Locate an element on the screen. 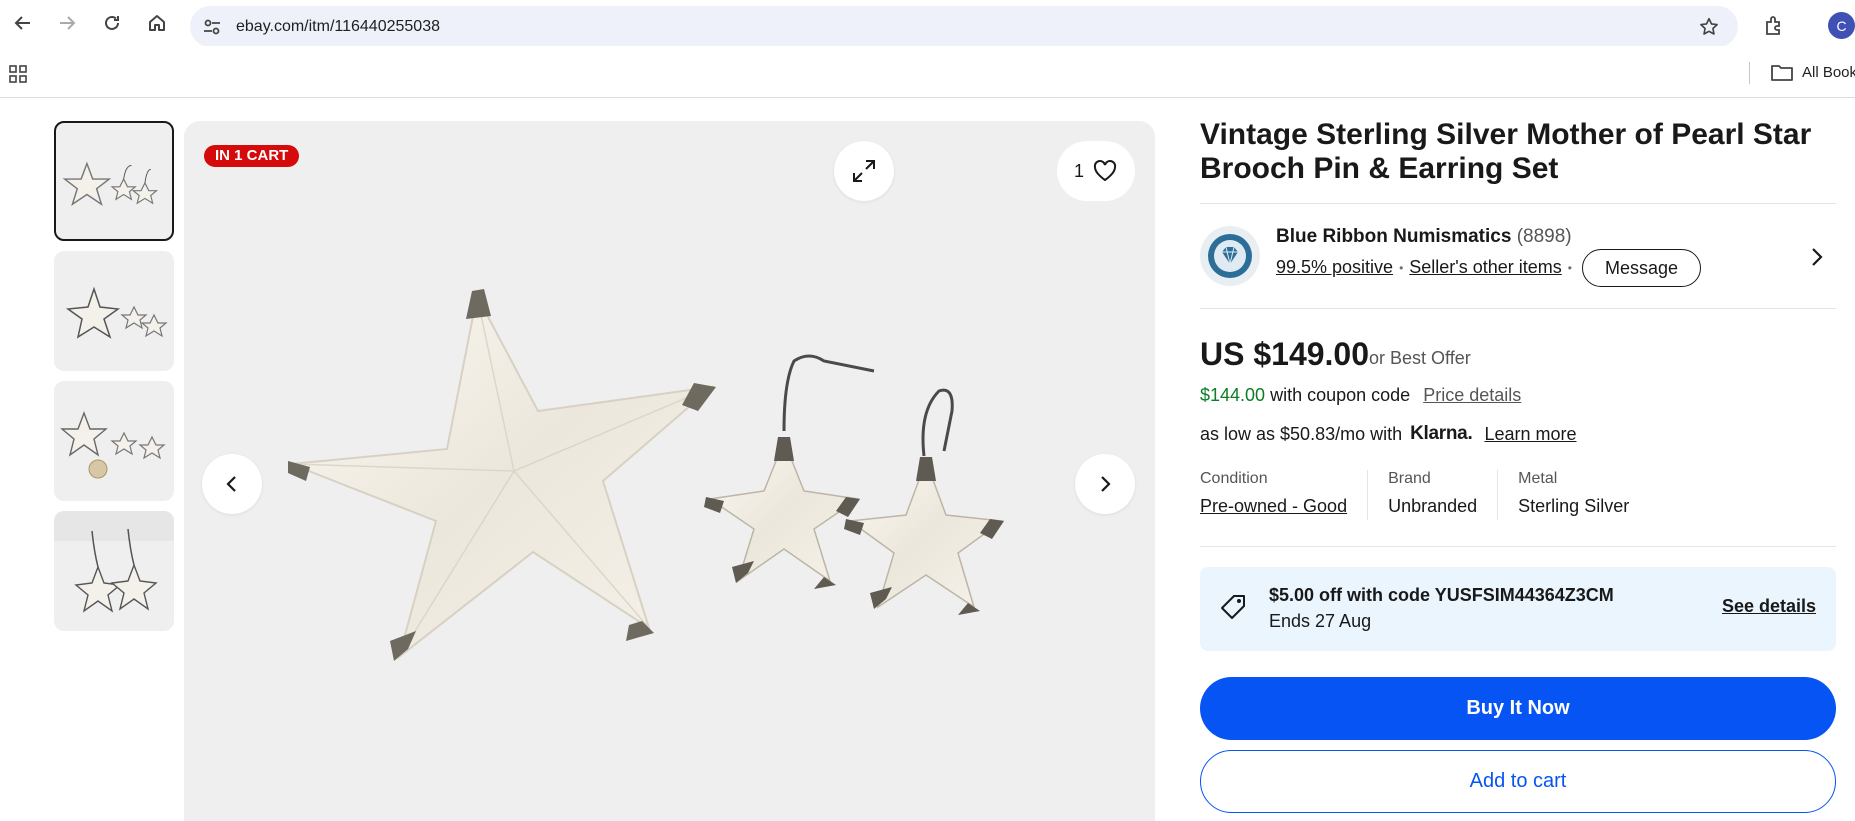 The width and height of the screenshot is (1855, 821). add-to-cart-button: Add to cart is located at coordinates (1518, 781).